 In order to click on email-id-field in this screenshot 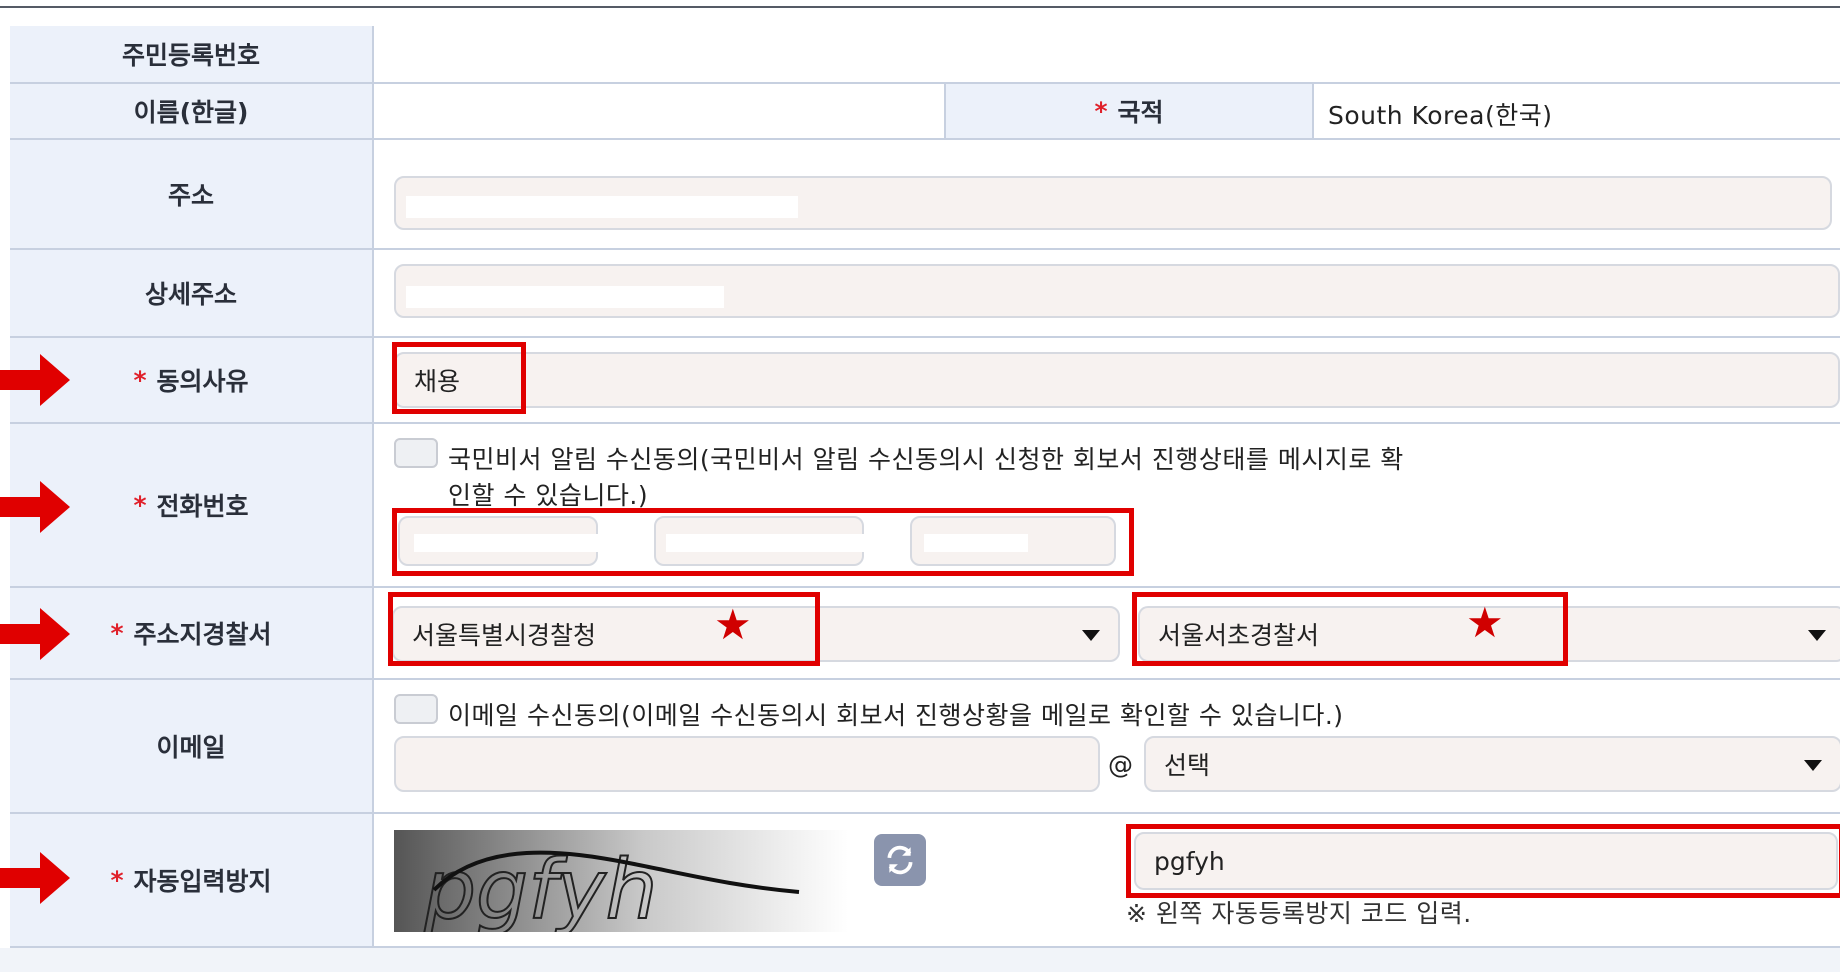, I will do `click(747, 764)`.